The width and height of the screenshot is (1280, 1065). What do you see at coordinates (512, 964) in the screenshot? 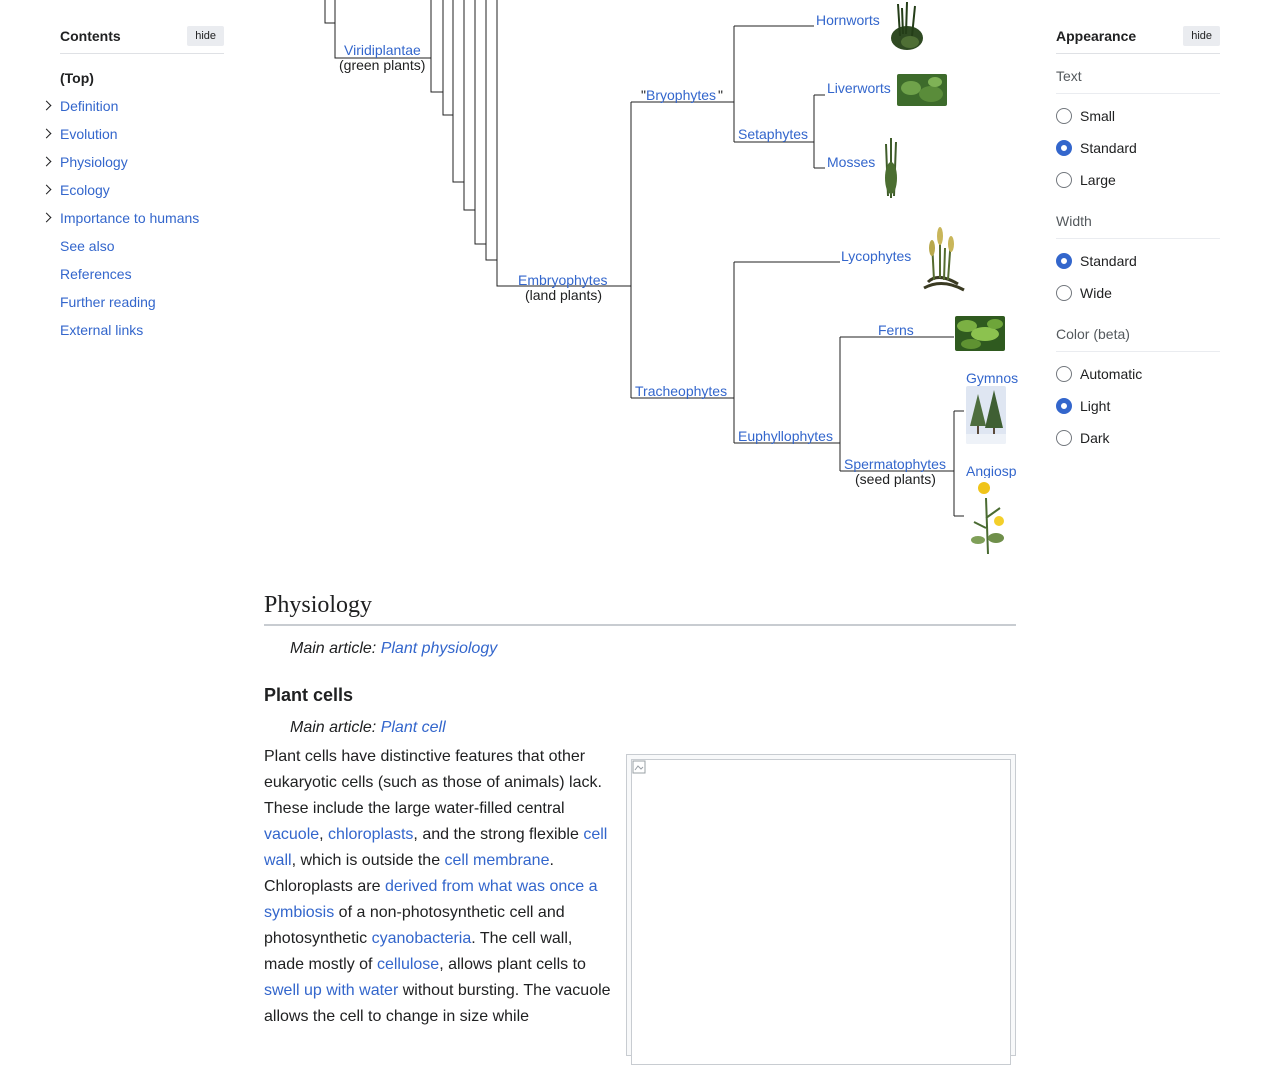
I see `para-text: , allows plant cells to` at bounding box center [512, 964].